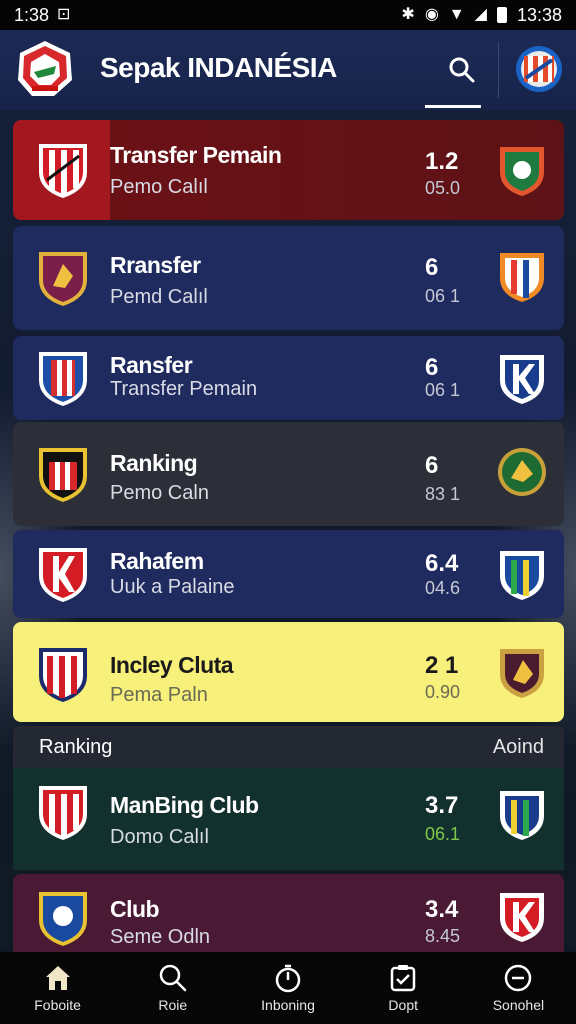  Describe the element at coordinates (288, 819) in the screenshot. I see `list-item: ManBing Club Domo Calıl 3.7 06.1` at that location.